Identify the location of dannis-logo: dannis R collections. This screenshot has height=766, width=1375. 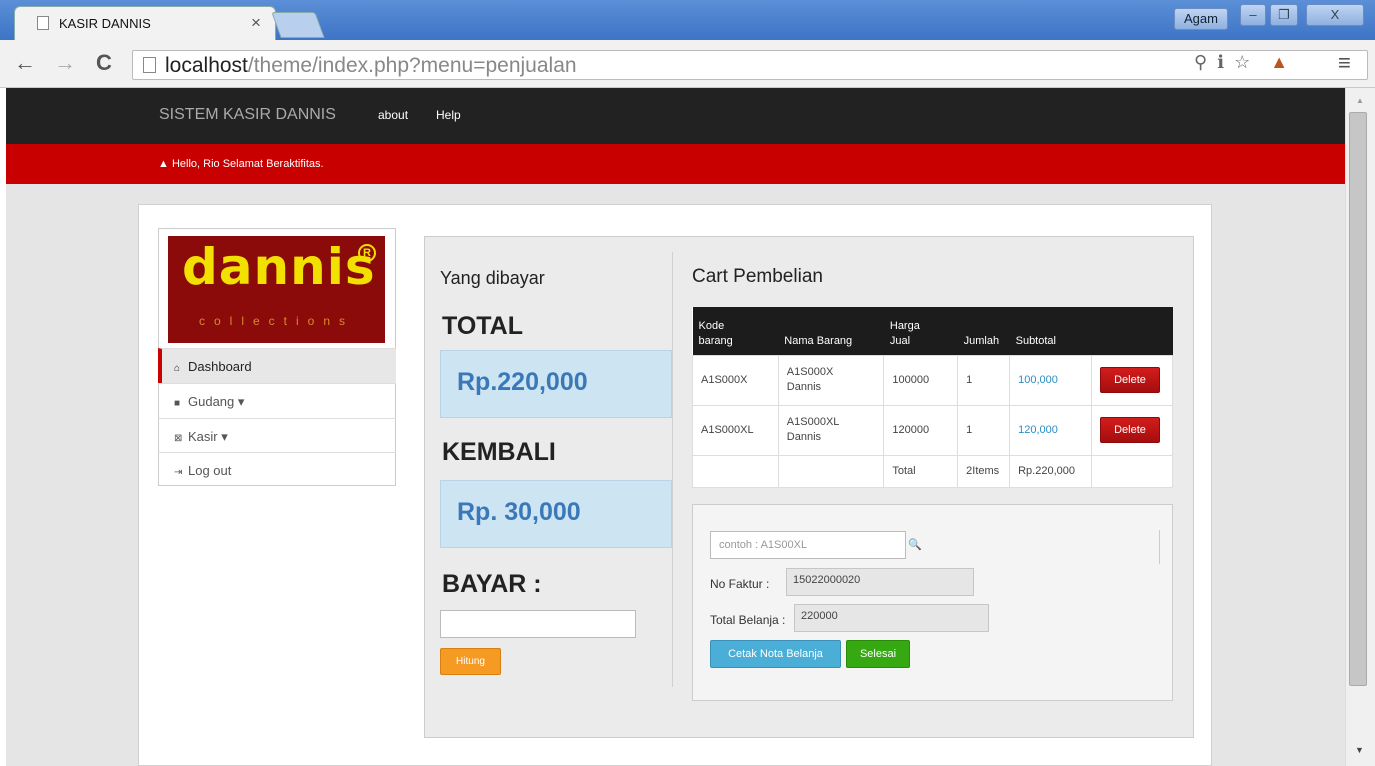
(276, 289).